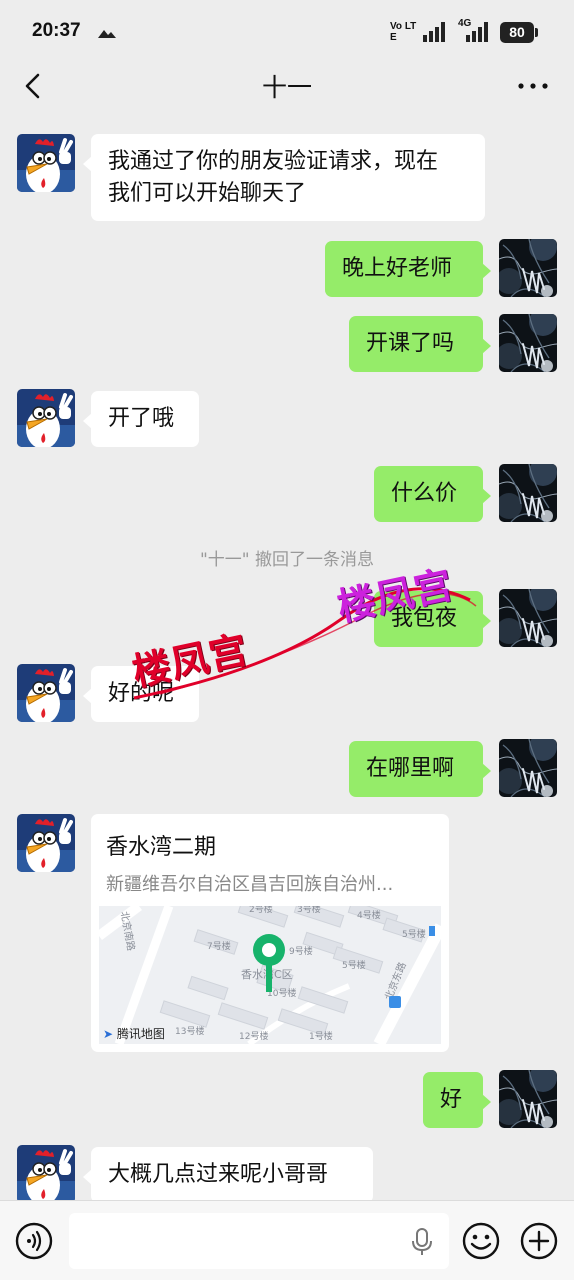 The width and height of the screenshot is (574, 1280). What do you see at coordinates (410, 768) in the screenshot?
I see `message-text: 在哪里啊` at bounding box center [410, 768].